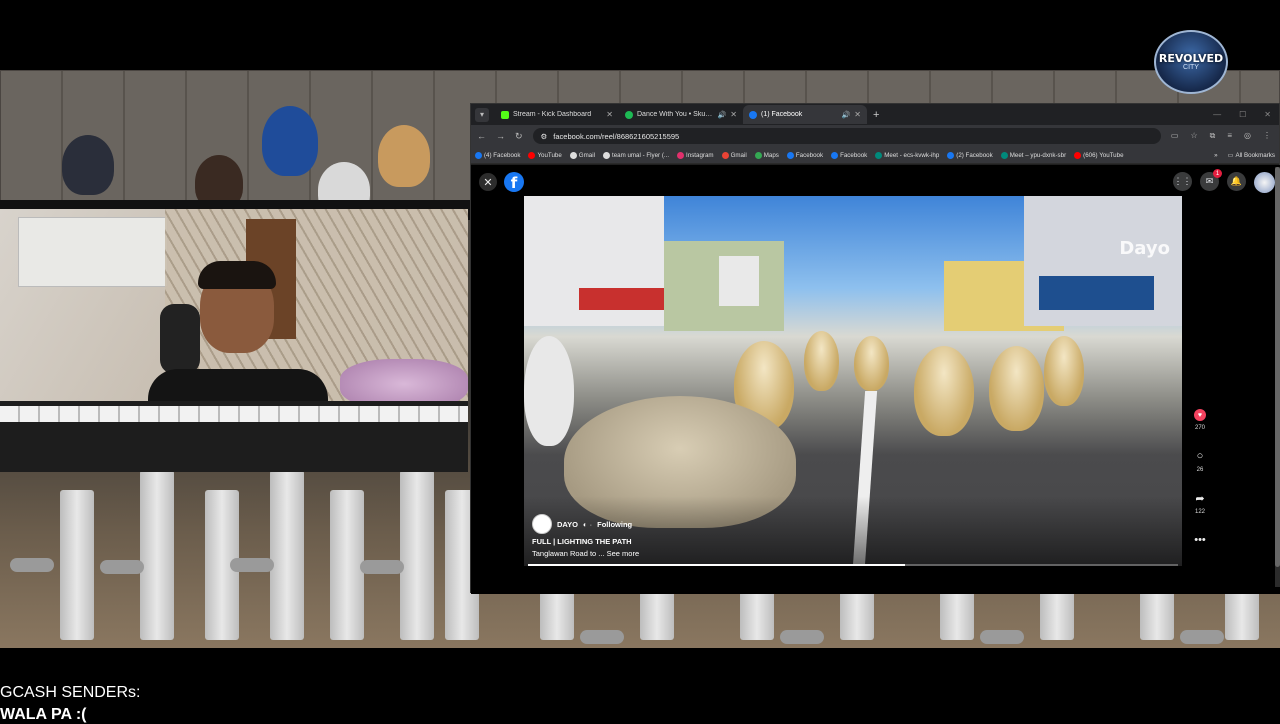  What do you see at coordinates (1199, 428) in the screenshot?
I see `like-count: 270` at bounding box center [1199, 428].